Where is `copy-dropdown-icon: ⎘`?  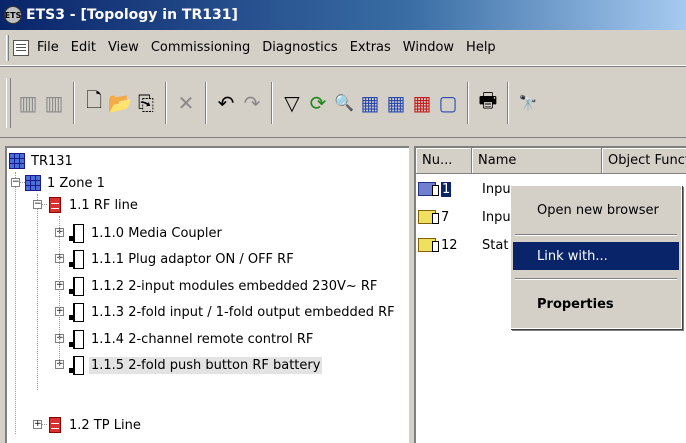 copy-dropdown-icon: ⎘ is located at coordinates (146, 103).